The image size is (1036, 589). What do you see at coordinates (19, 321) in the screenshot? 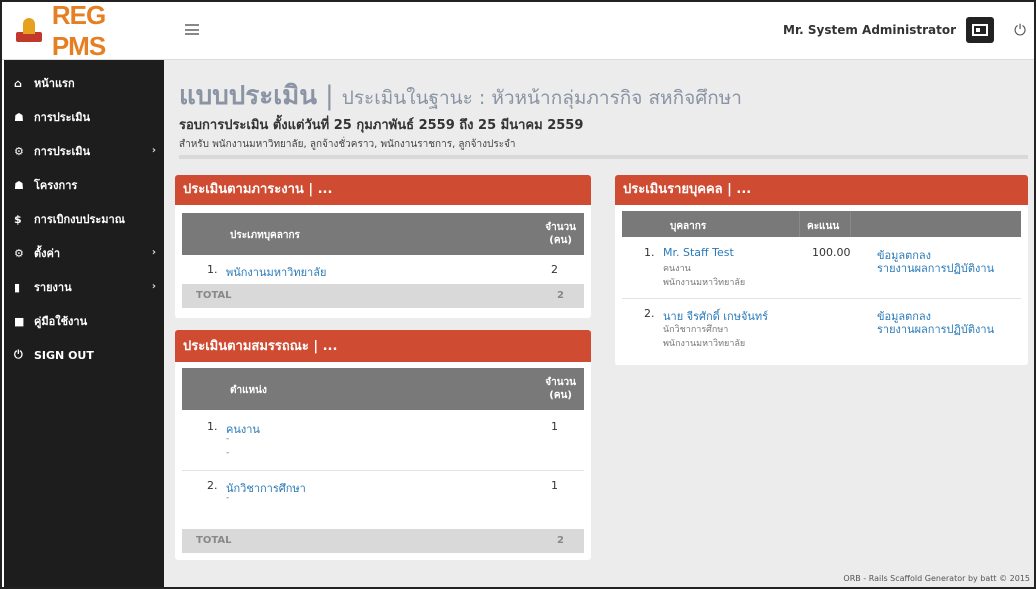
I see `book-icon: ■` at bounding box center [19, 321].